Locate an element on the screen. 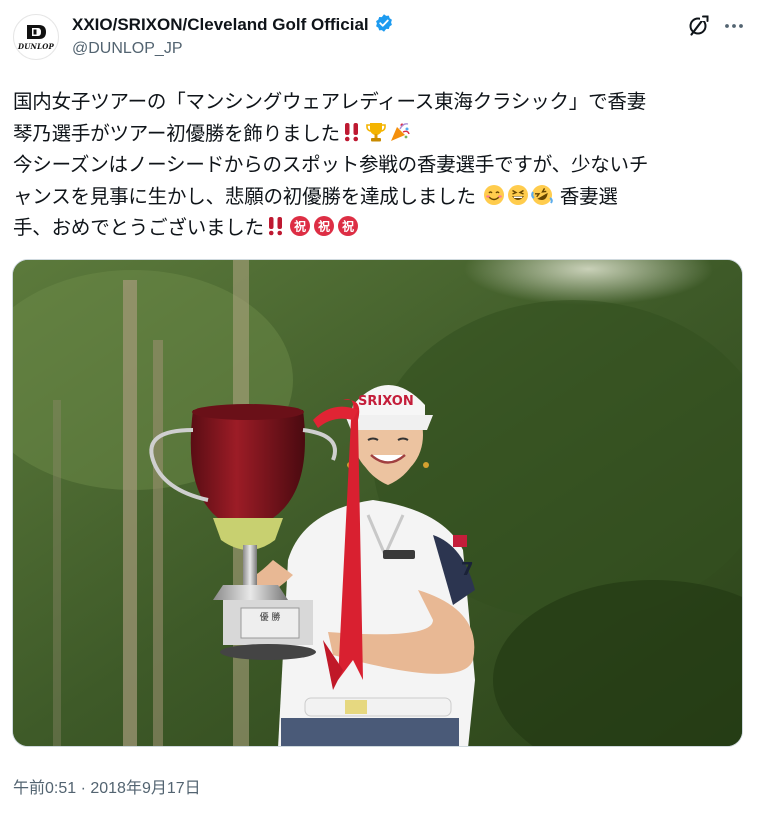 The width and height of the screenshot is (761, 815). display-name: XXIO/SRIXON/Cleveland Golf Official is located at coordinates (220, 25).